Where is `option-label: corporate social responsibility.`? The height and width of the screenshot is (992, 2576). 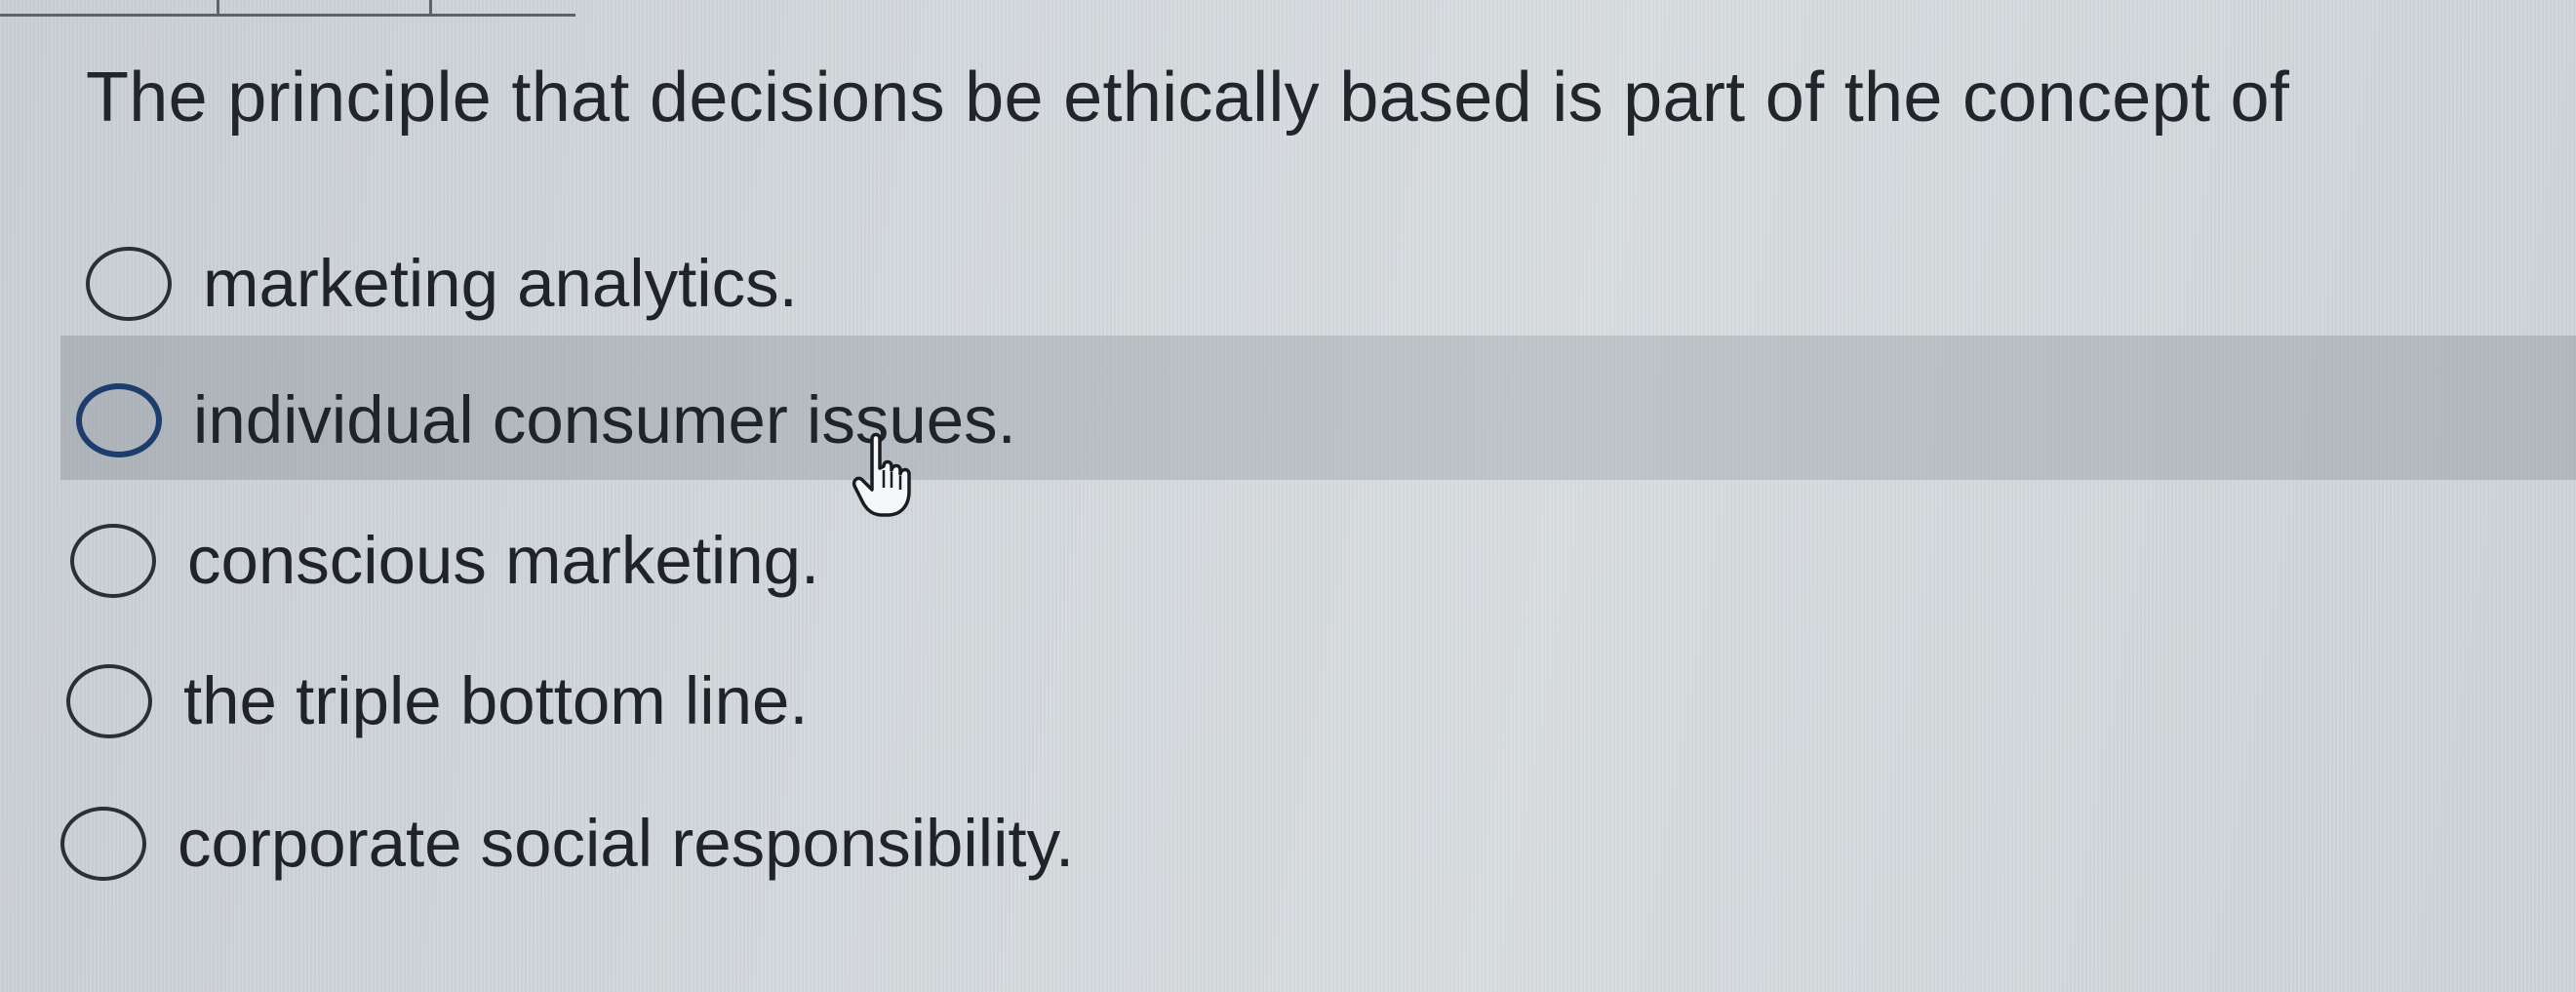
option-label: corporate social responsibility. is located at coordinates (626, 843).